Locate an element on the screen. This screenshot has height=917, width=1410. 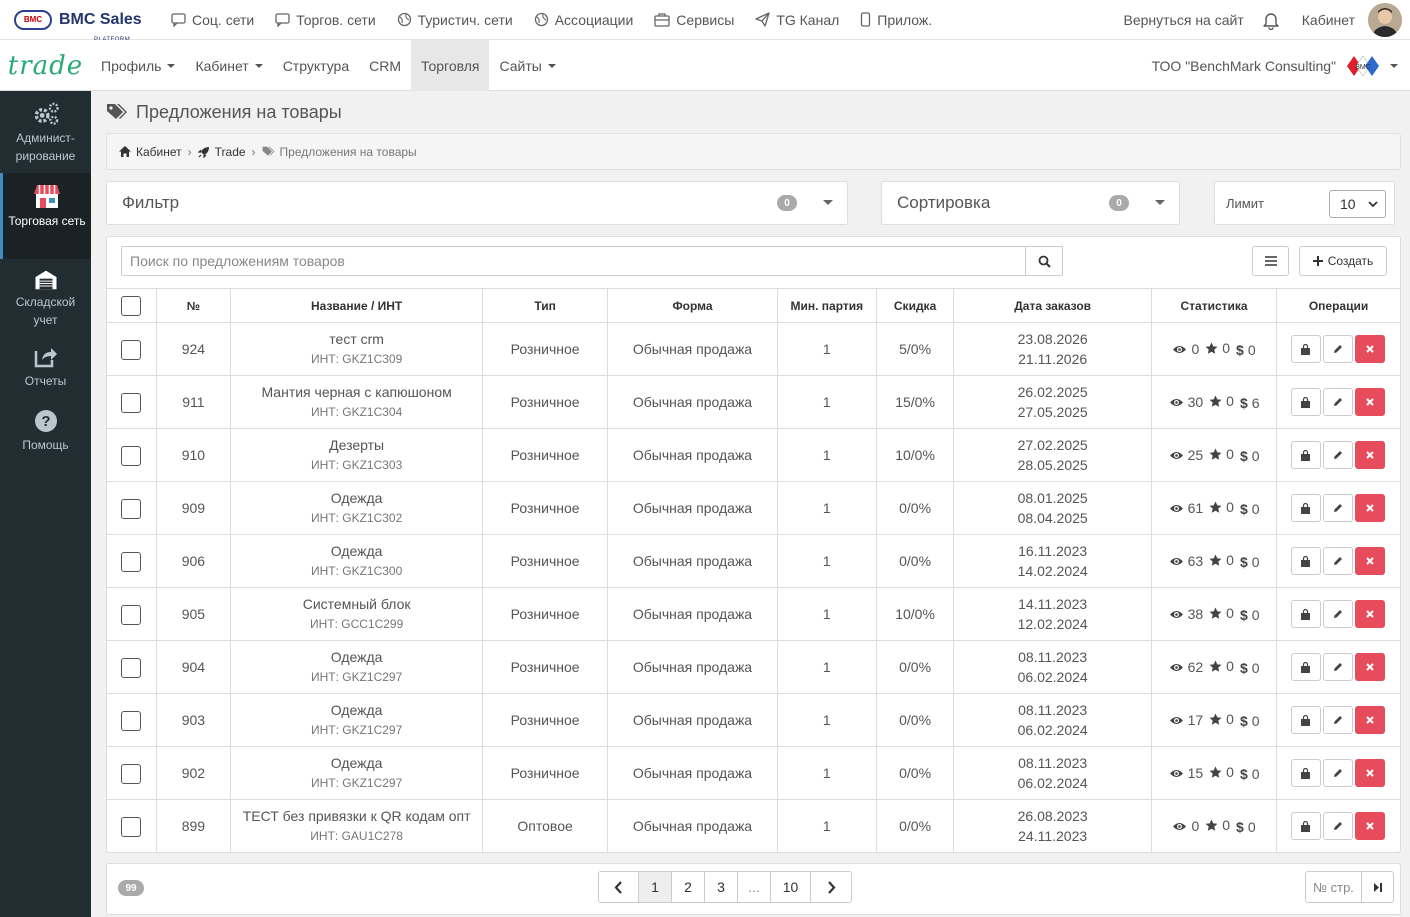
col-header-type: Тип is located at coordinates (545, 305).